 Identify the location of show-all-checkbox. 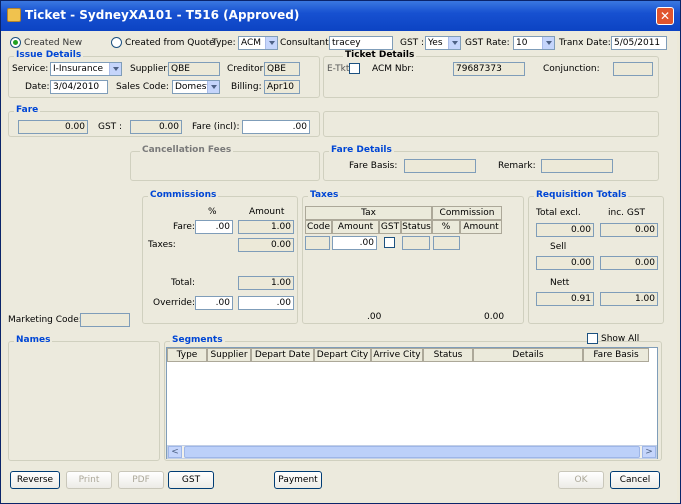
(592, 338).